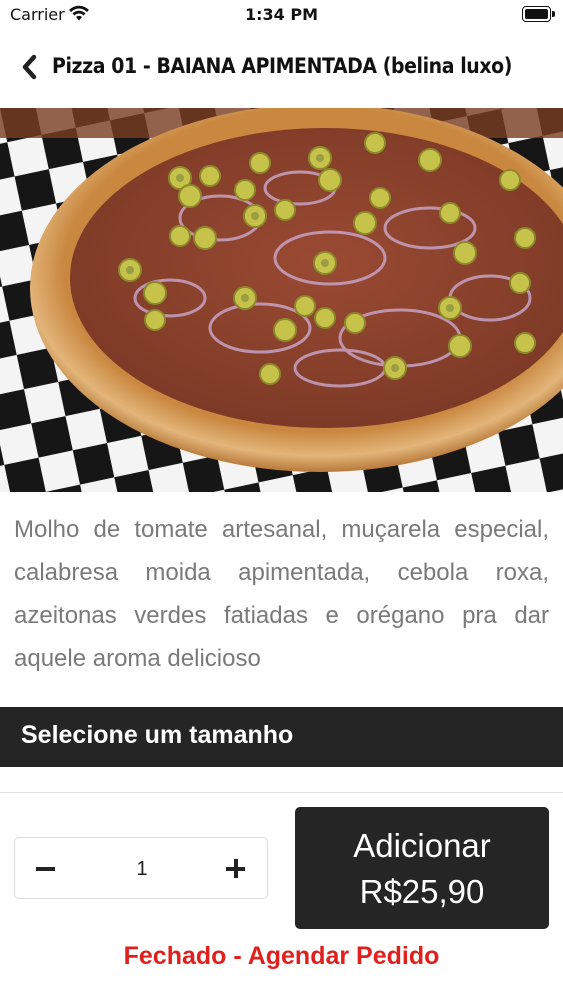 This screenshot has width=563, height=1000. I want to click on chevron-left-icon, so click(31, 67).